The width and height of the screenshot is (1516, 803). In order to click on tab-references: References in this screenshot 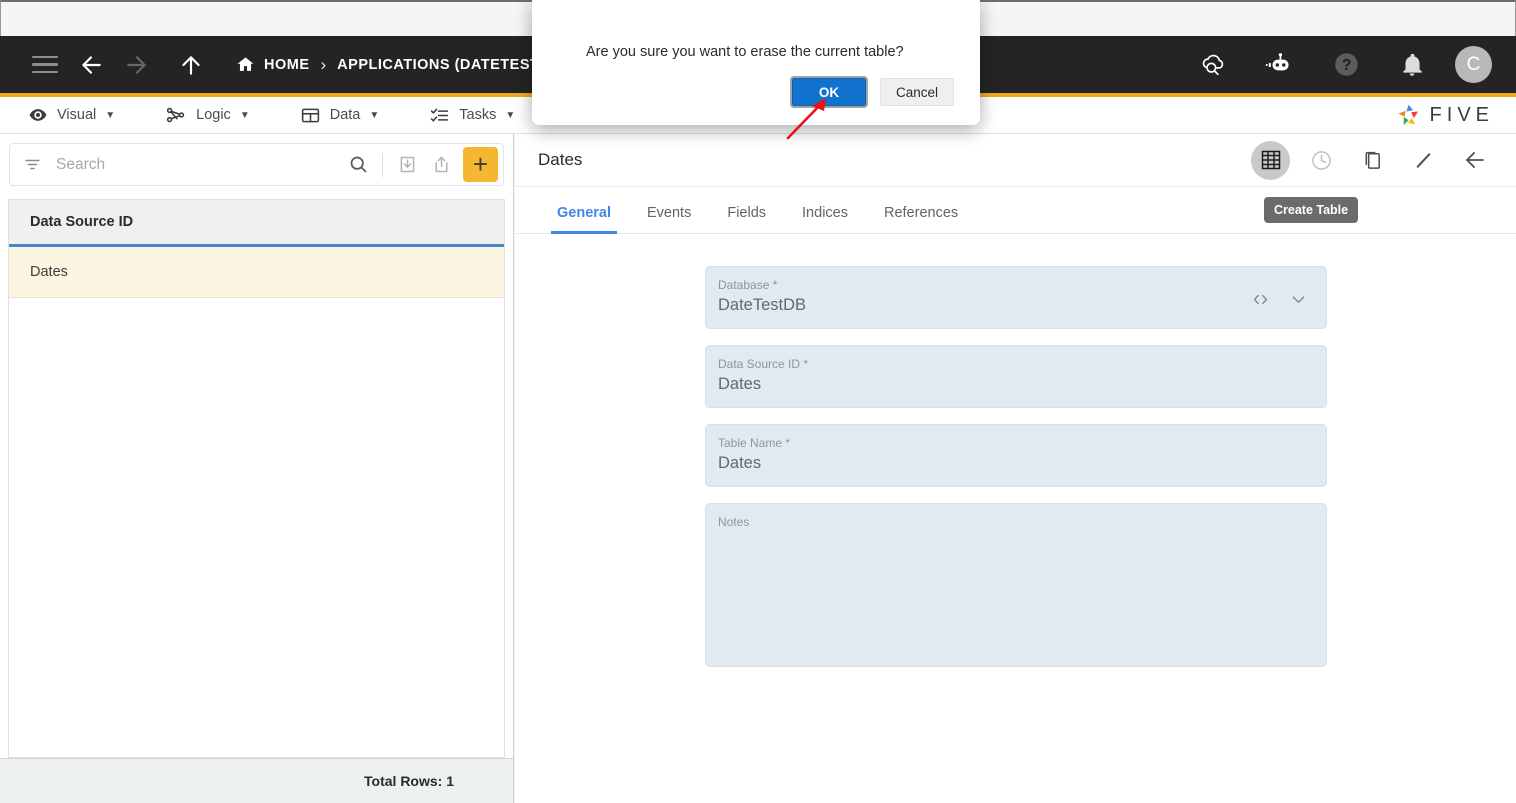, I will do `click(921, 219)`.